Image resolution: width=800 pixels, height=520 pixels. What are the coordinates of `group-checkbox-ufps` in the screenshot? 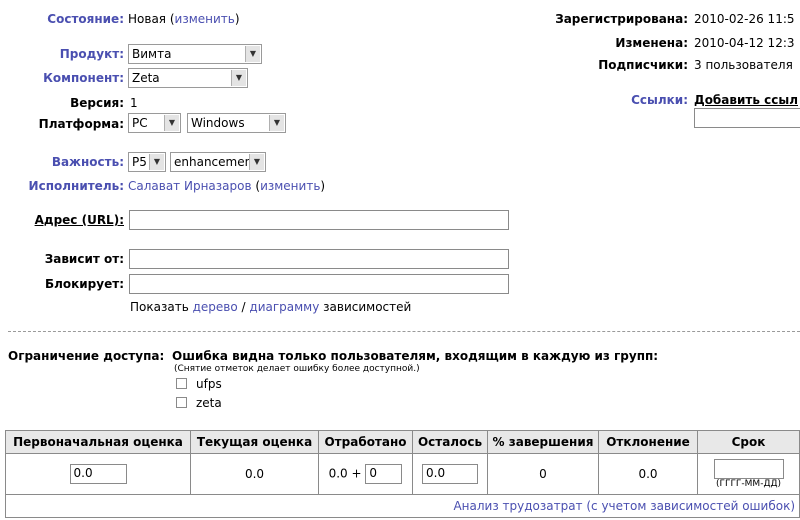 It's located at (181, 383).